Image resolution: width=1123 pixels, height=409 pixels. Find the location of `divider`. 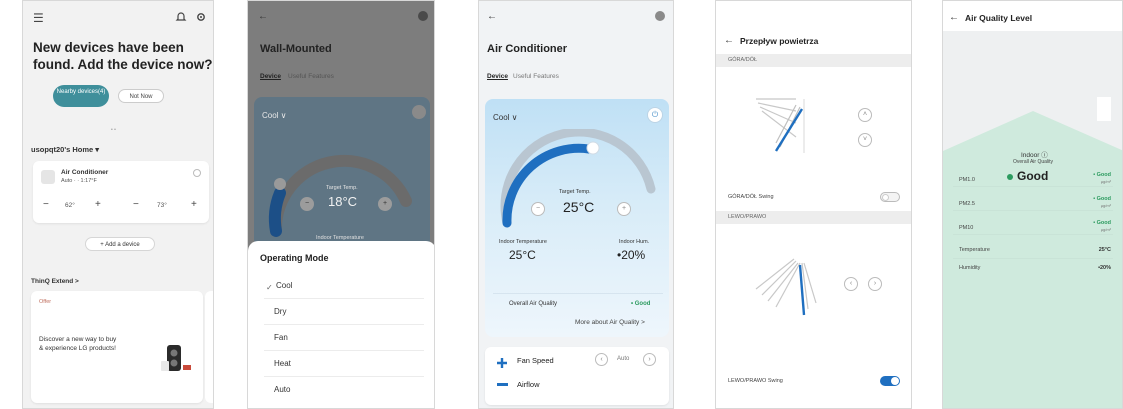

divider is located at coordinates (578, 293).